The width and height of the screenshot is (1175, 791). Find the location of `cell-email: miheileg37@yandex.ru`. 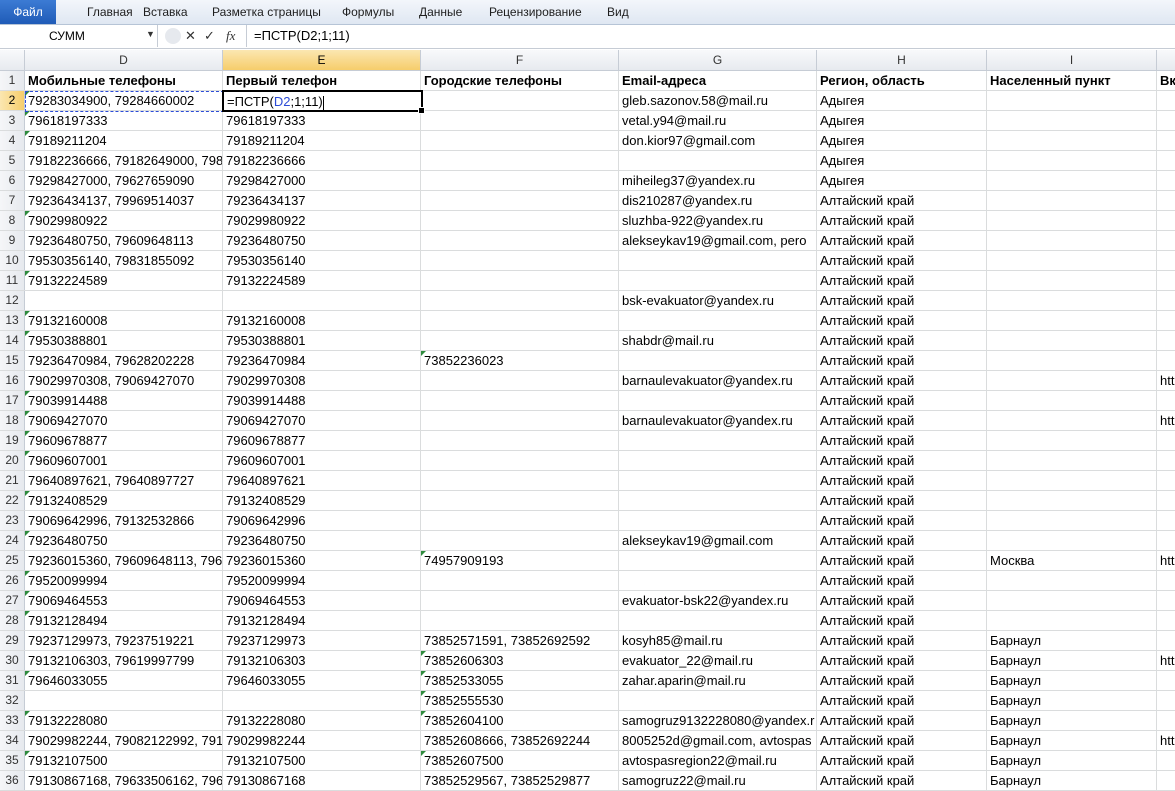

cell-email: miheileg37@yandex.ru is located at coordinates (718, 180).